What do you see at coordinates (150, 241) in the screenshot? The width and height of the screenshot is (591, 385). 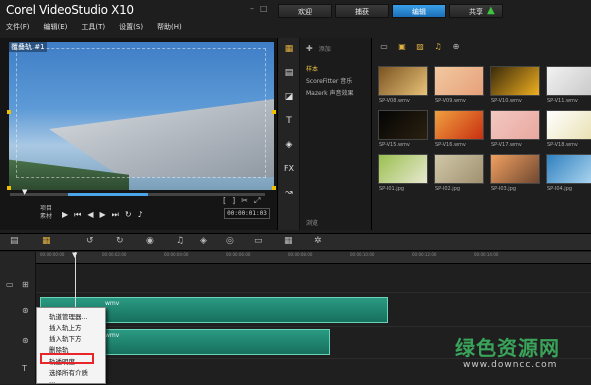 I see `record-capture-icon: ◉` at bounding box center [150, 241].